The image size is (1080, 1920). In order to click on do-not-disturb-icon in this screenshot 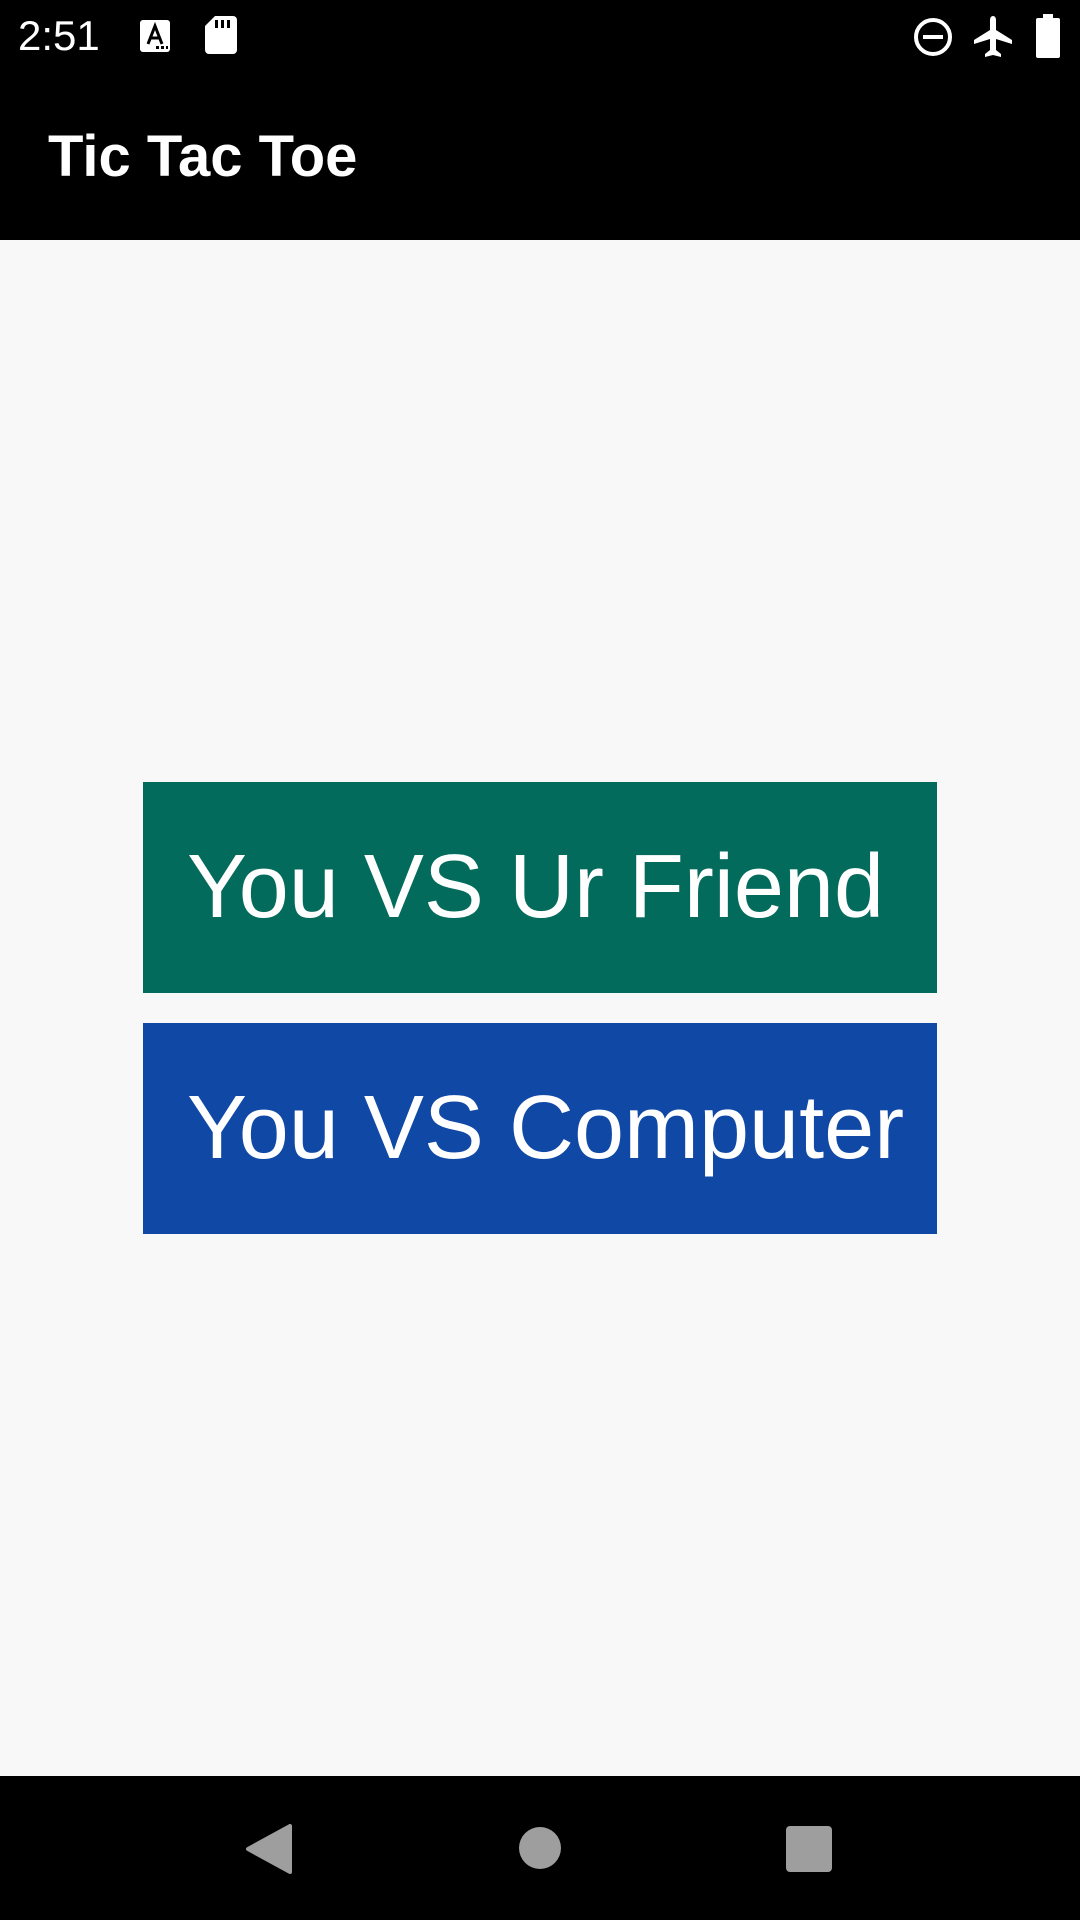, I will do `click(933, 37)`.